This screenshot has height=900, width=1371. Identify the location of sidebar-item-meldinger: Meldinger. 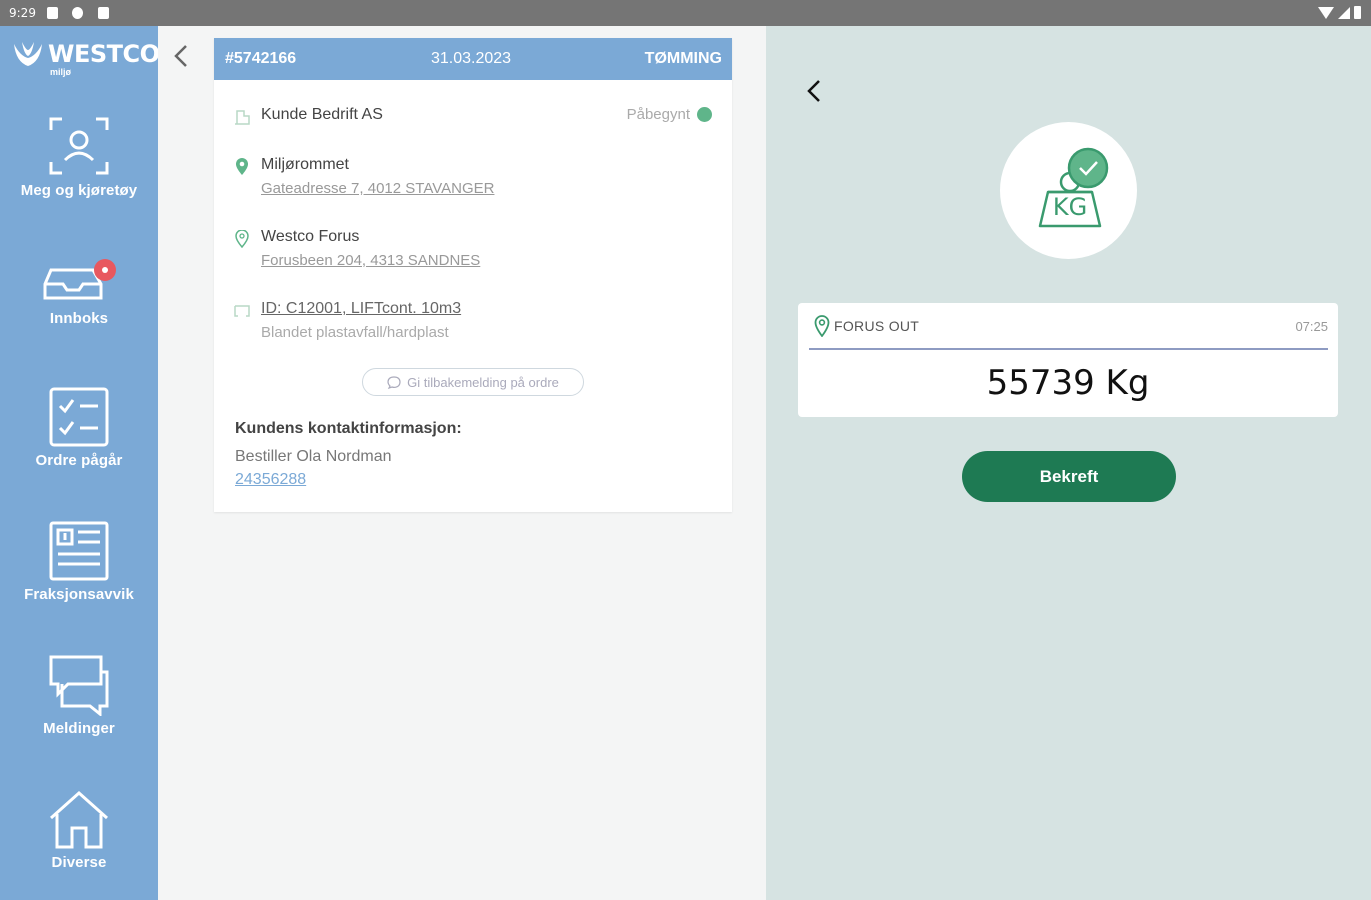
(79, 709).